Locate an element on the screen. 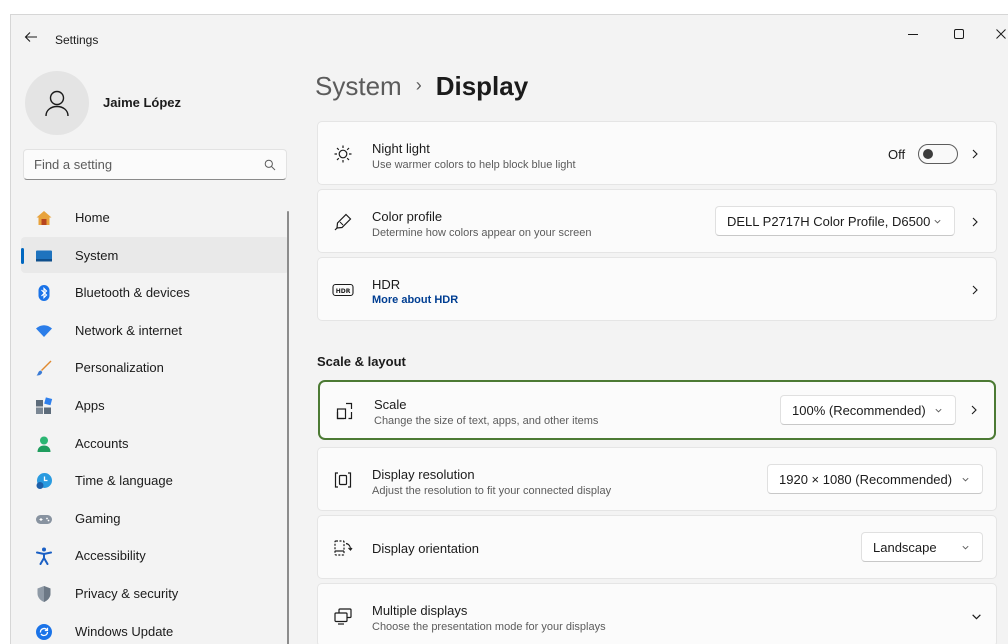  maximize-icon is located at coordinates (959, 34).